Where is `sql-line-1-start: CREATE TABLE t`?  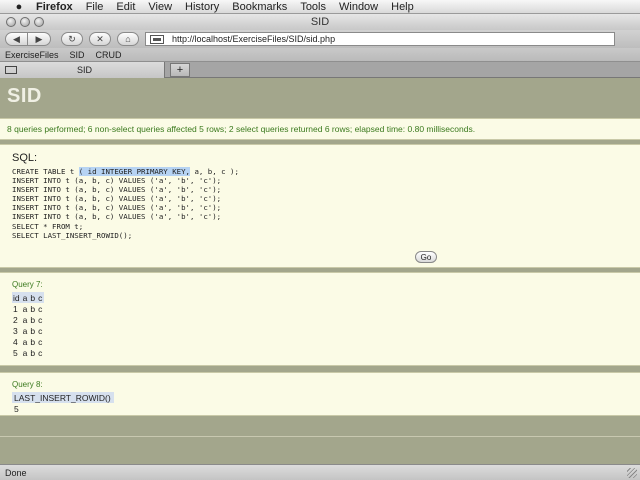
sql-line-1-start: CREATE TABLE t is located at coordinates (45, 171).